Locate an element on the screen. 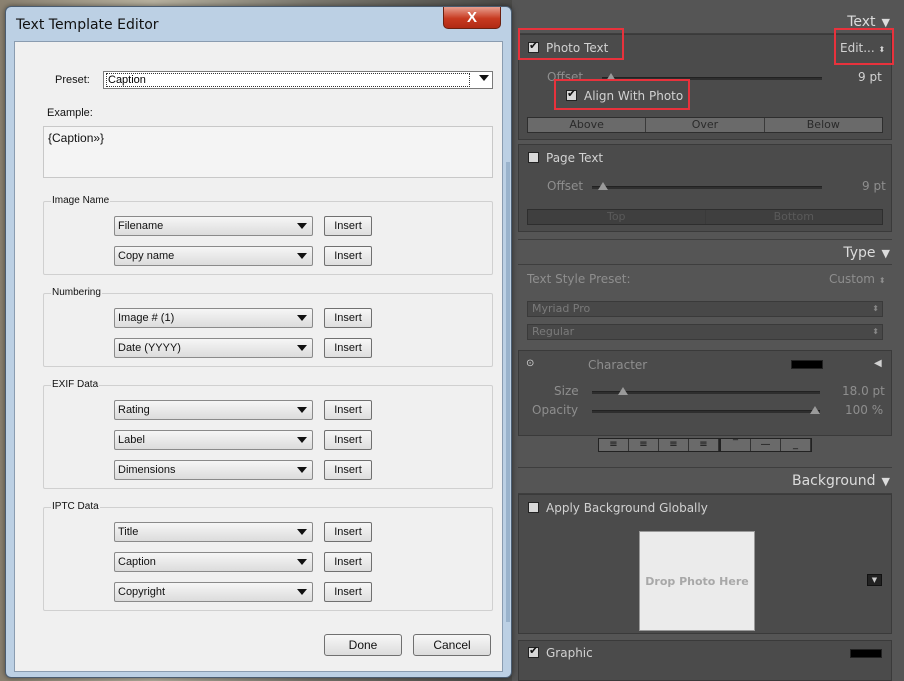 This screenshot has height=681, width=904. page-text-label: Page Text is located at coordinates (575, 158).